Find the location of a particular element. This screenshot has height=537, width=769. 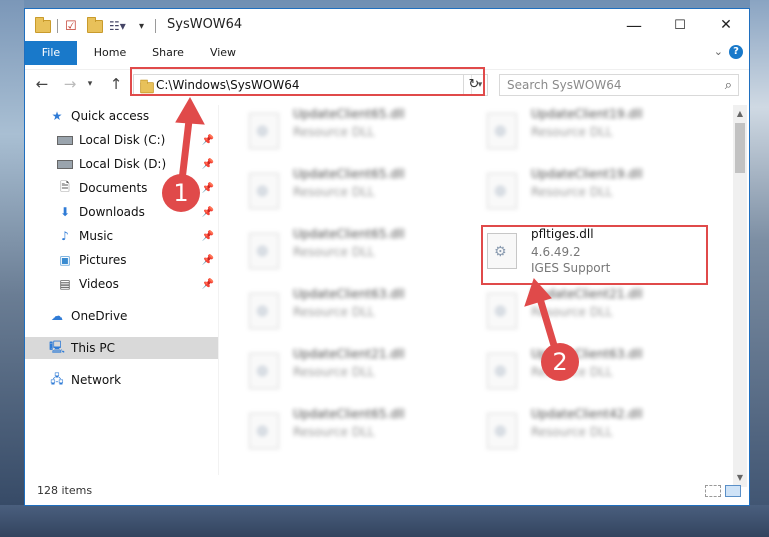

folder-icon is located at coordinates (43, 25).